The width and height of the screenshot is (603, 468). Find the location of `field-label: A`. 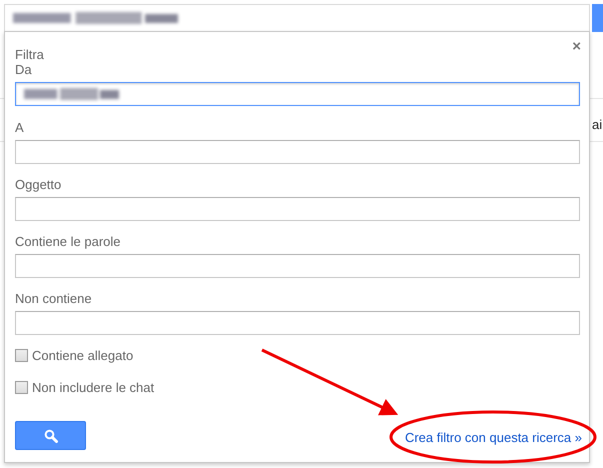

field-label: A is located at coordinates (19, 127).